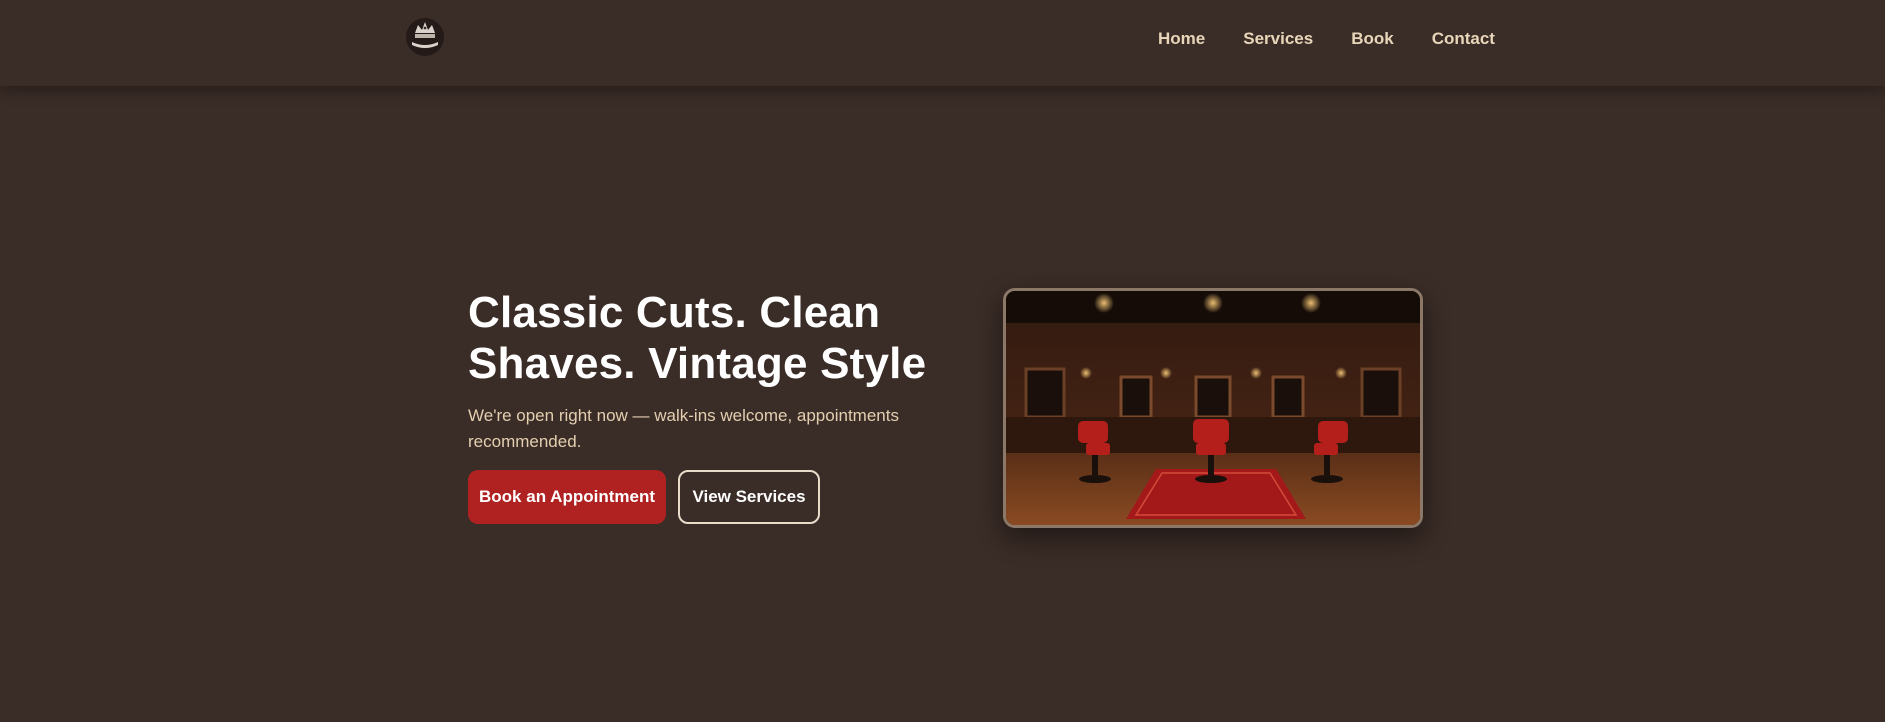 This screenshot has width=1885, height=722. Describe the element at coordinates (567, 497) in the screenshot. I see `book-appointment-button: Book an Appointment` at that location.